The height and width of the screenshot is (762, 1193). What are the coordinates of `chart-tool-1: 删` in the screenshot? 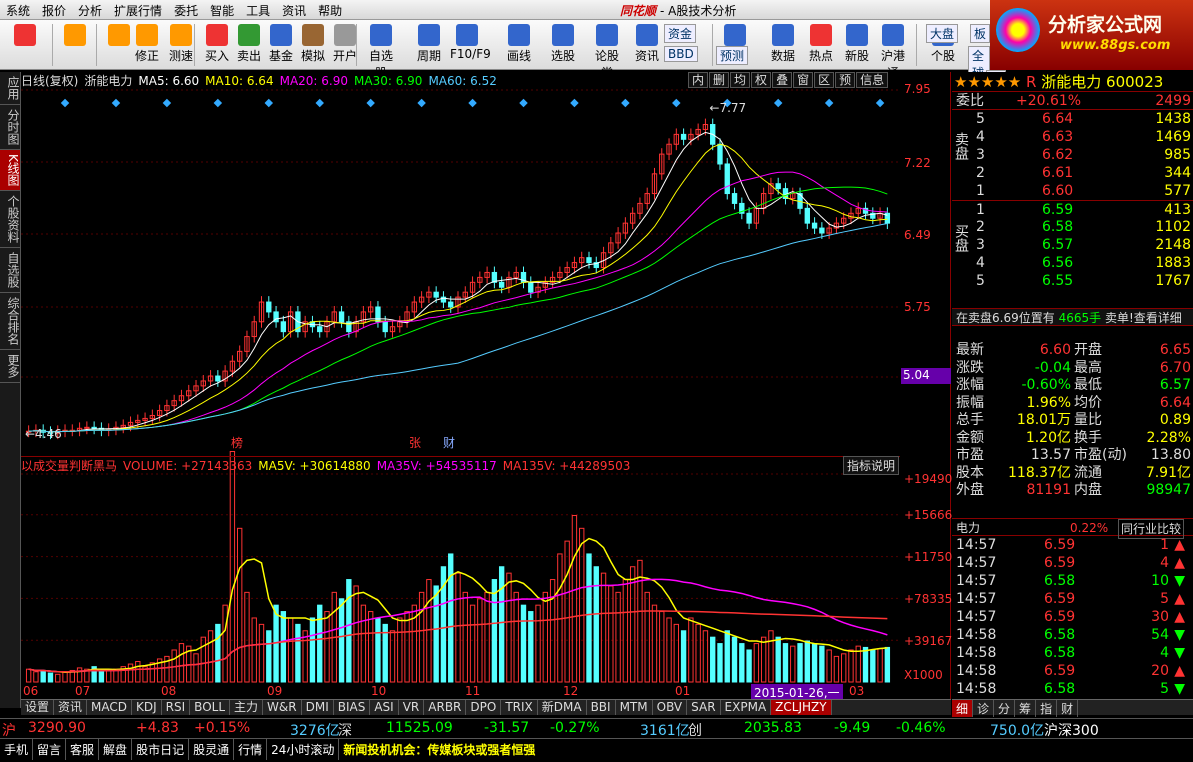 It's located at (719, 80).